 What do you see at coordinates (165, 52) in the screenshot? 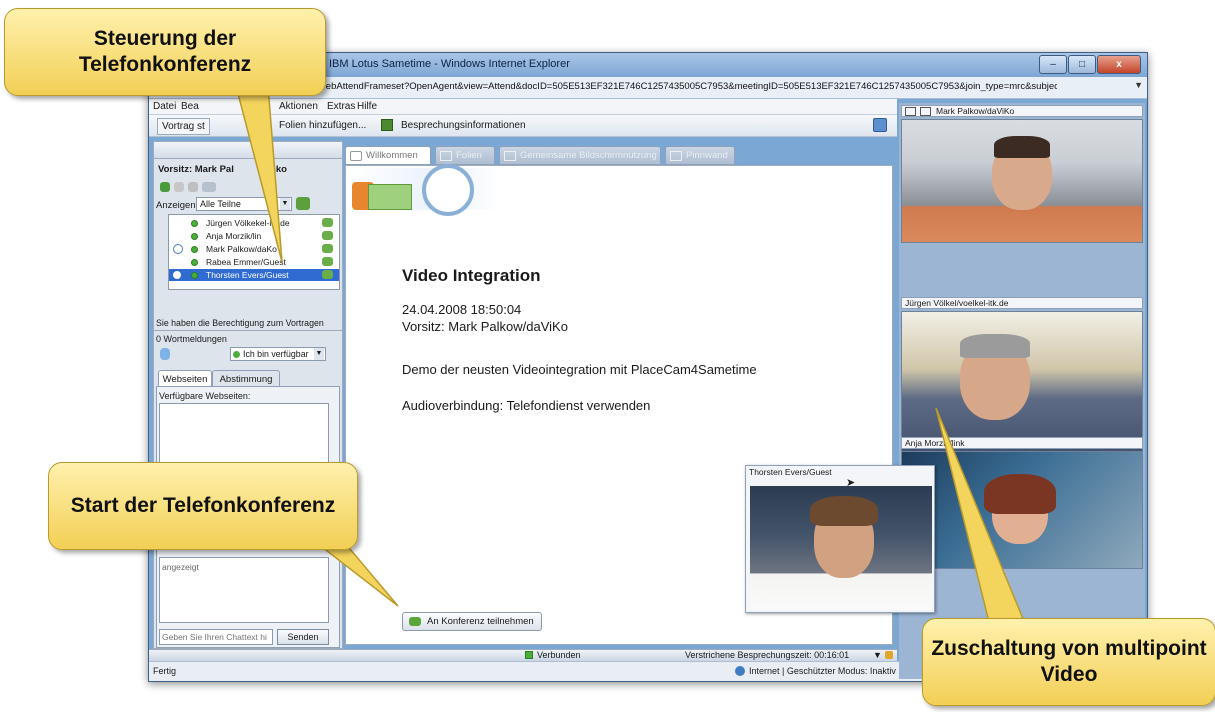
I see `callout-control: Steuerung der Telefonkonferenz` at bounding box center [165, 52].